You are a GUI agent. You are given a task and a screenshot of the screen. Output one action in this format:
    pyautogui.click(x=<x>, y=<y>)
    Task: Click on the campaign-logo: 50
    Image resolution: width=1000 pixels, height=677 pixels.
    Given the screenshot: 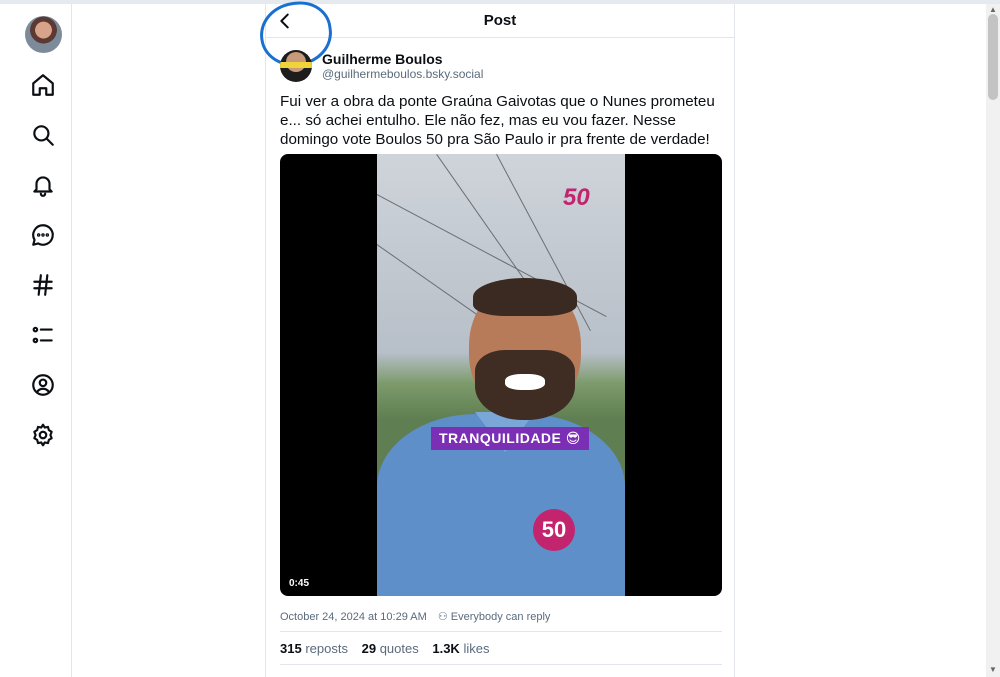 What is the action you would take?
    pyautogui.click(x=576, y=197)
    